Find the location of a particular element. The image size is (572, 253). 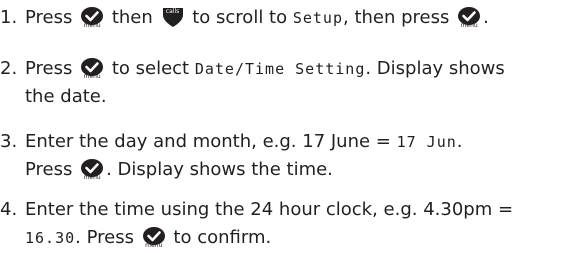

step-text: to scroll to is located at coordinates (239, 17).